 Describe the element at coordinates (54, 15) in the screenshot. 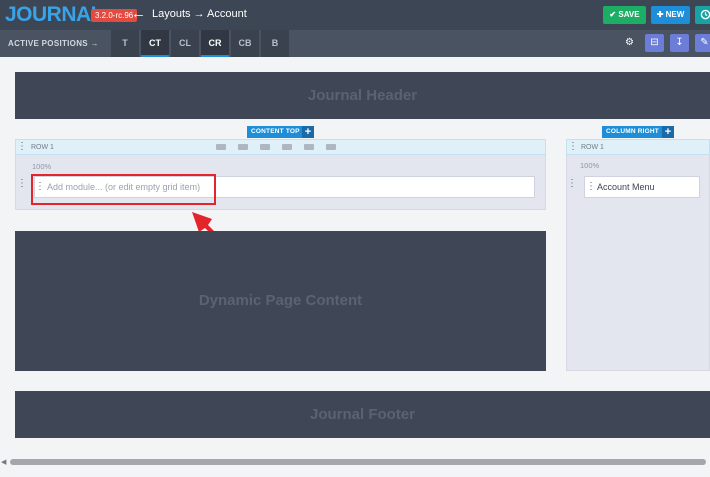

I see `logo: JOURNAL` at that location.